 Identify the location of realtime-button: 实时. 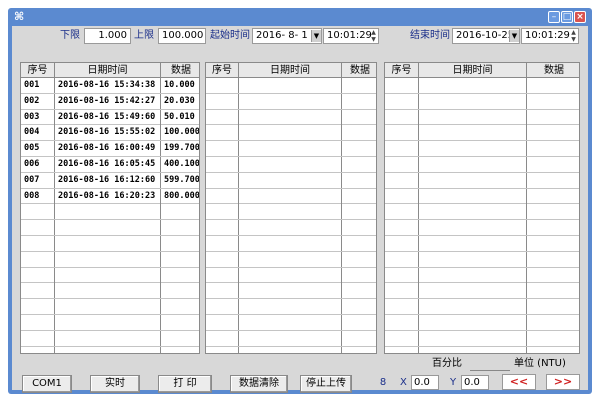
(115, 384).